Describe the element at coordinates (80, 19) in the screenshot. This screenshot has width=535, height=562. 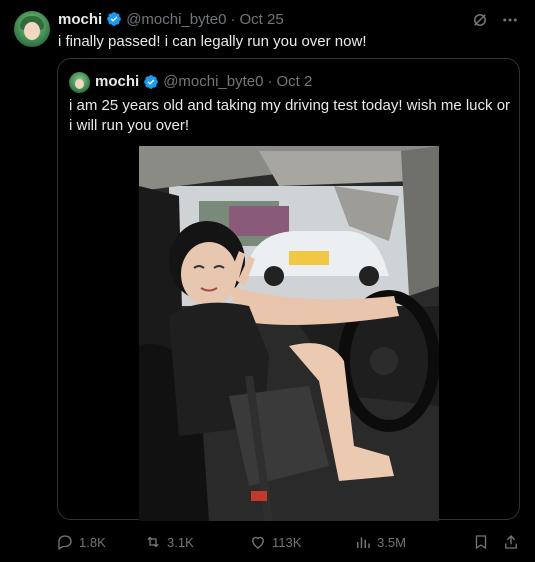
I see `author-name: mochi` at that location.